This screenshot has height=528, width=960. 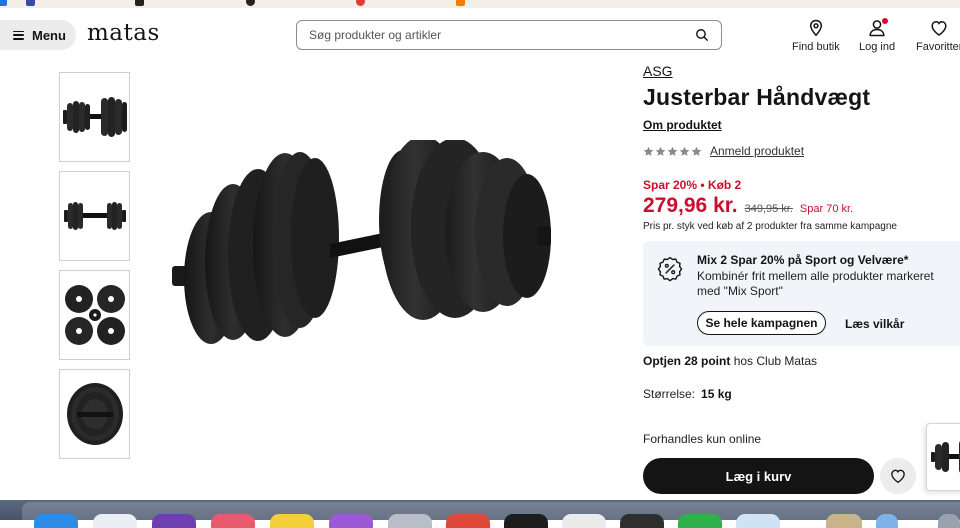 I want to click on size-label: Størrelse:, so click(x=669, y=394).